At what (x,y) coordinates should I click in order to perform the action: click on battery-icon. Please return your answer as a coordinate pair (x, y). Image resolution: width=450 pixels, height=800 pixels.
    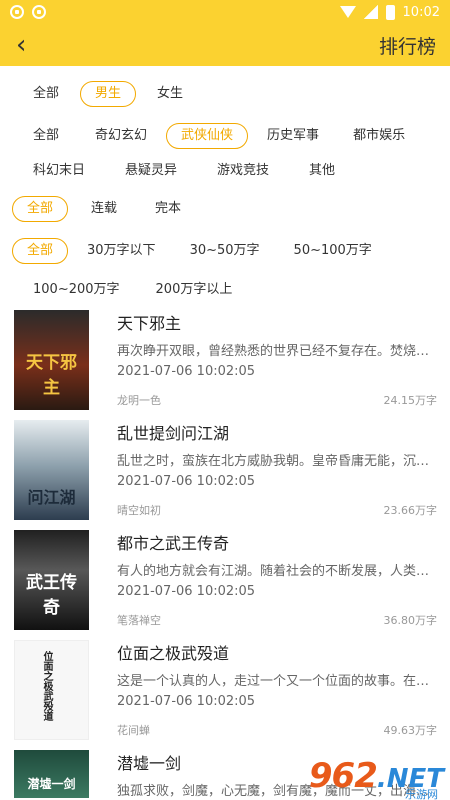
    Looking at the image, I should click on (390, 12).